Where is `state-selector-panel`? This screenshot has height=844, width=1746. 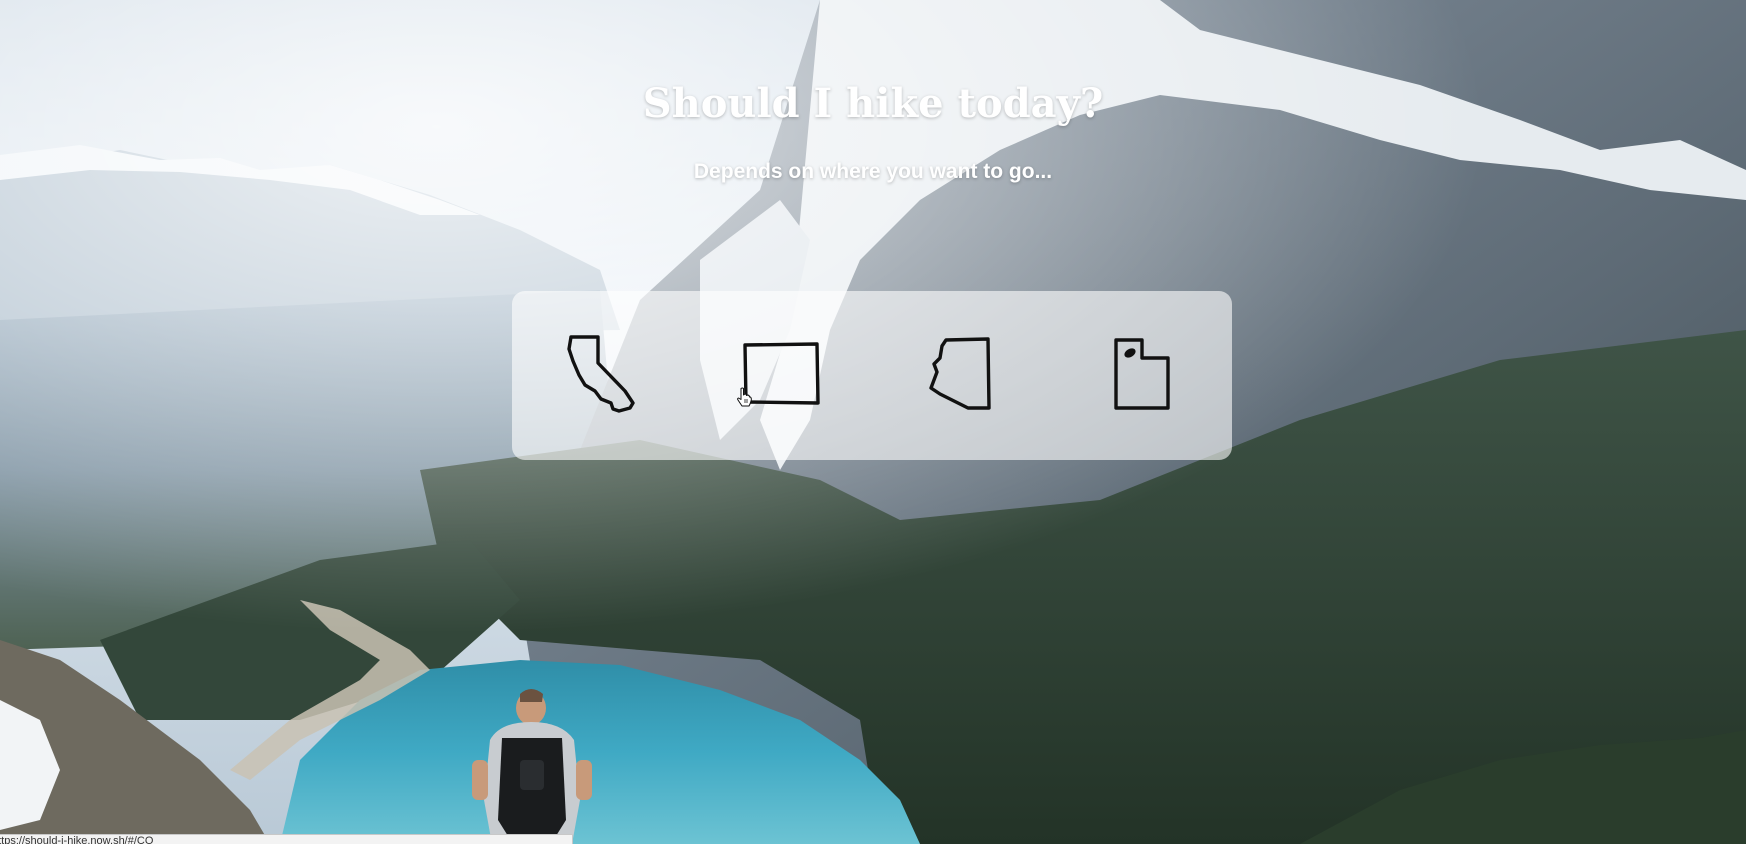 state-selector-panel is located at coordinates (872, 375).